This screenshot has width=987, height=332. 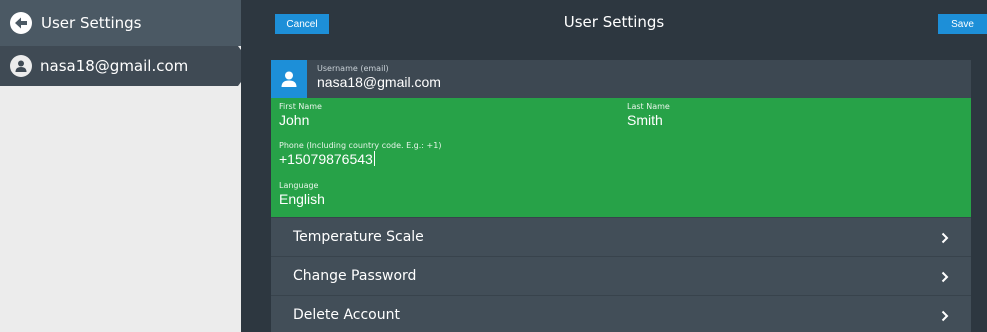 I want to click on sidebar-header-back: User Settings, so click(x=120, y=23).